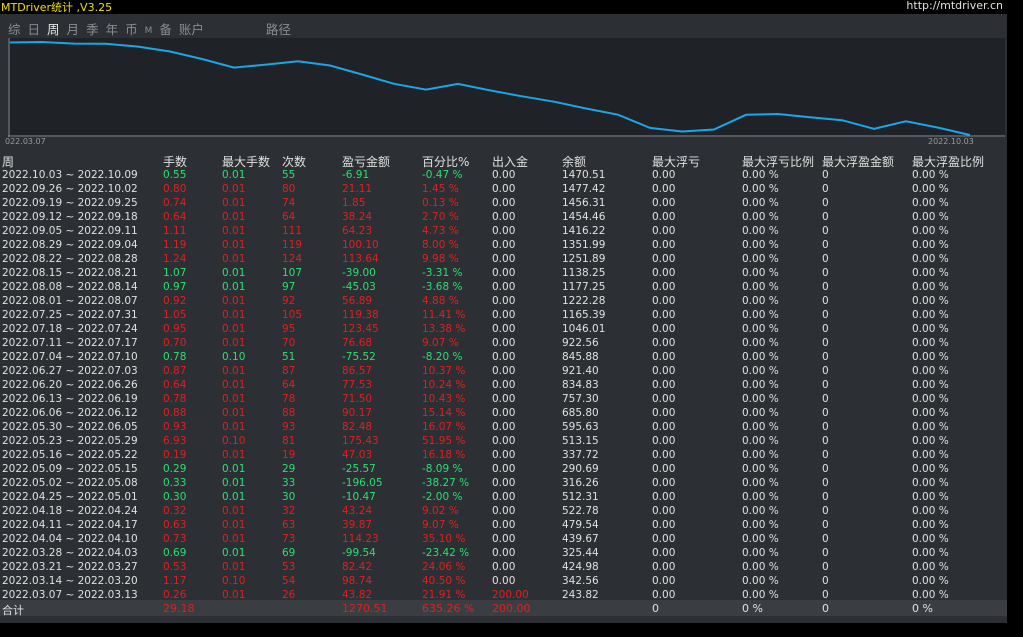 The width and height of the screenshot is (1023, 637). Describe the element at coordinates (70, 525) in the screenshot. I see `table-cell-week: 2022.04.11 ~ 2022.04.17` at that location.